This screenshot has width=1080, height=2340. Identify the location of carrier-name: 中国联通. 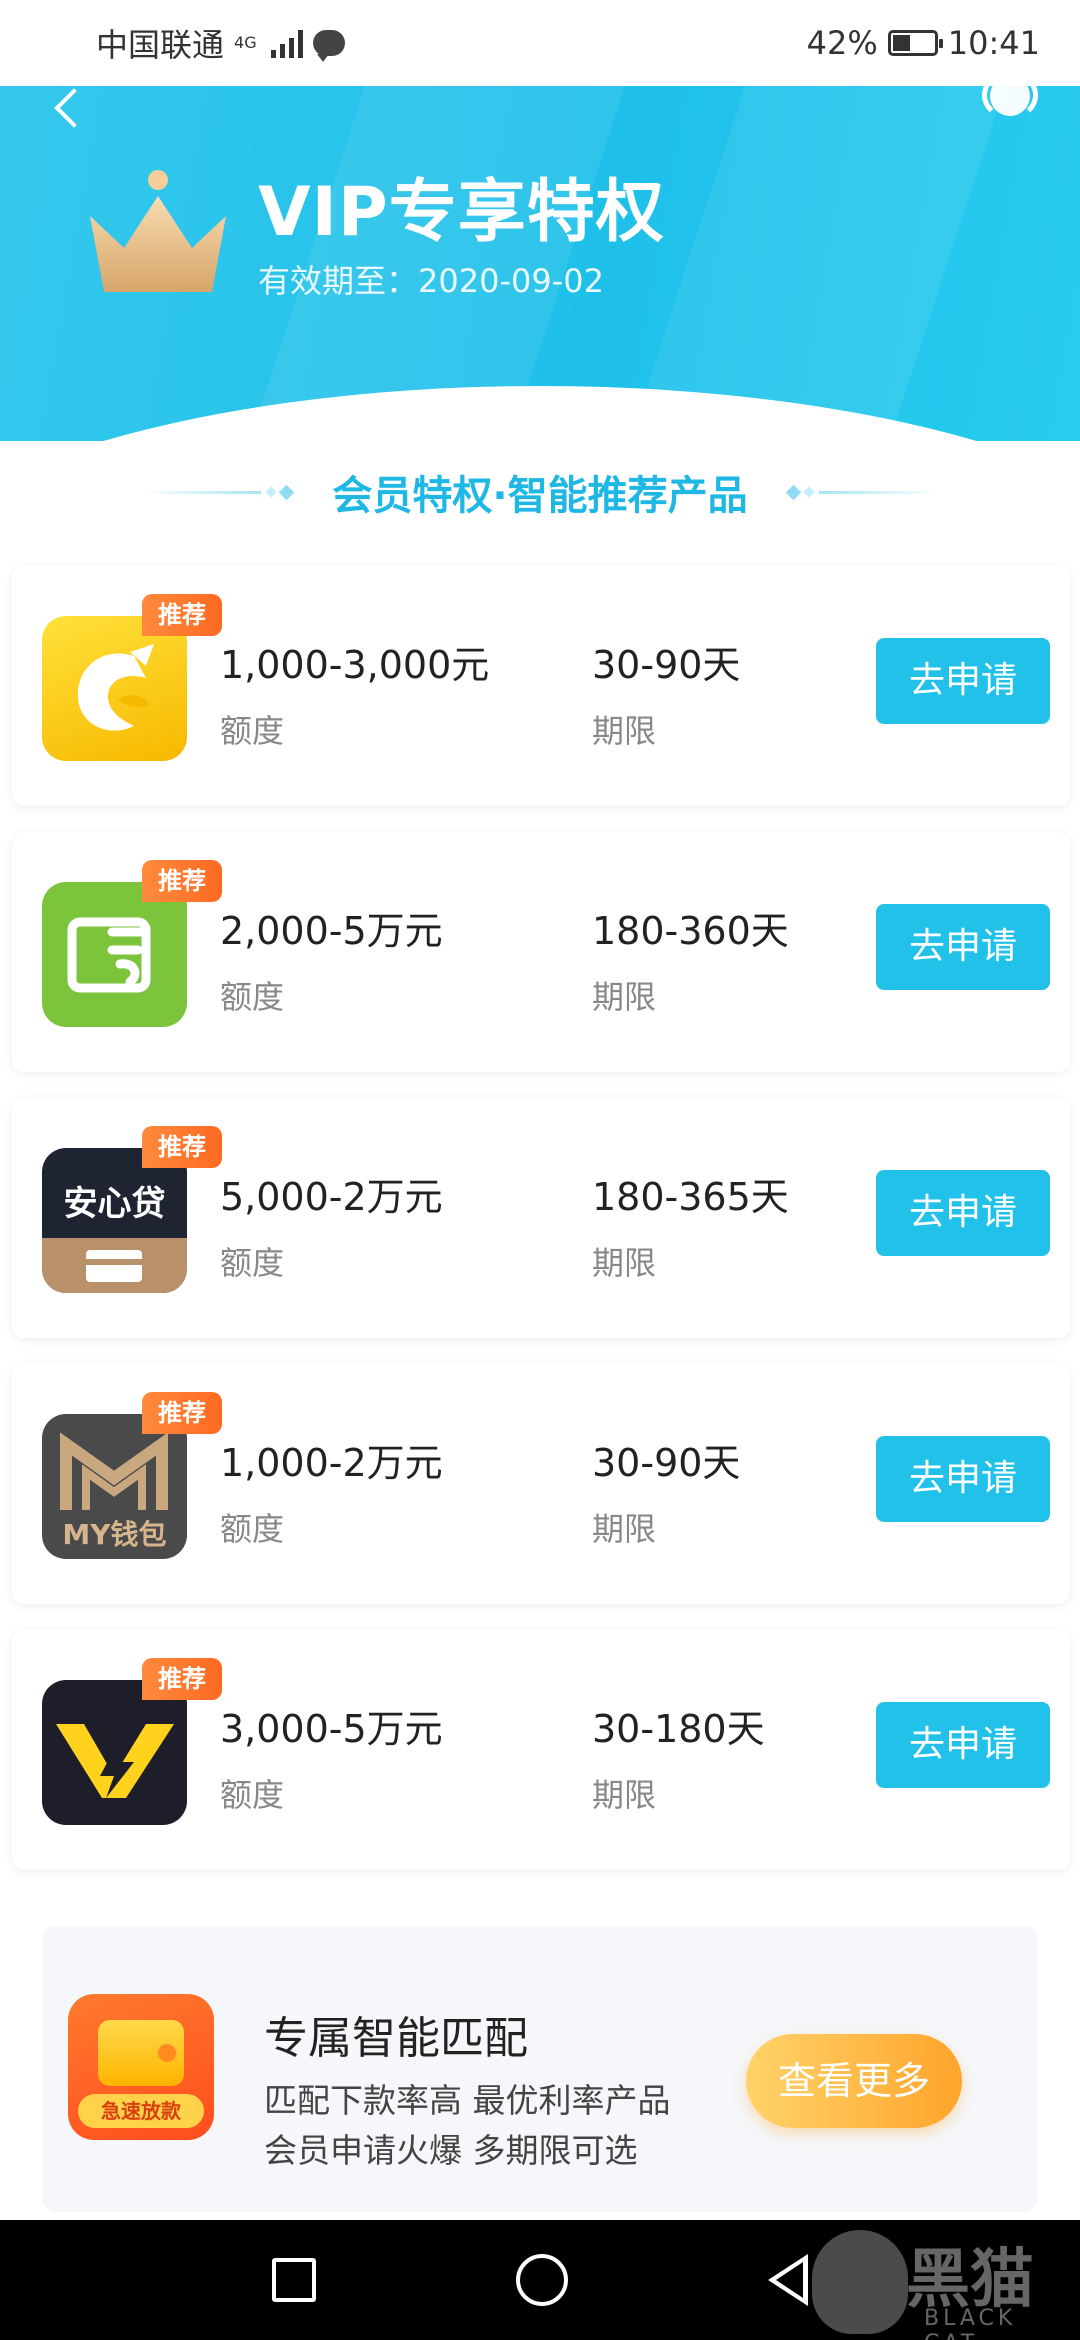
(160, 45).